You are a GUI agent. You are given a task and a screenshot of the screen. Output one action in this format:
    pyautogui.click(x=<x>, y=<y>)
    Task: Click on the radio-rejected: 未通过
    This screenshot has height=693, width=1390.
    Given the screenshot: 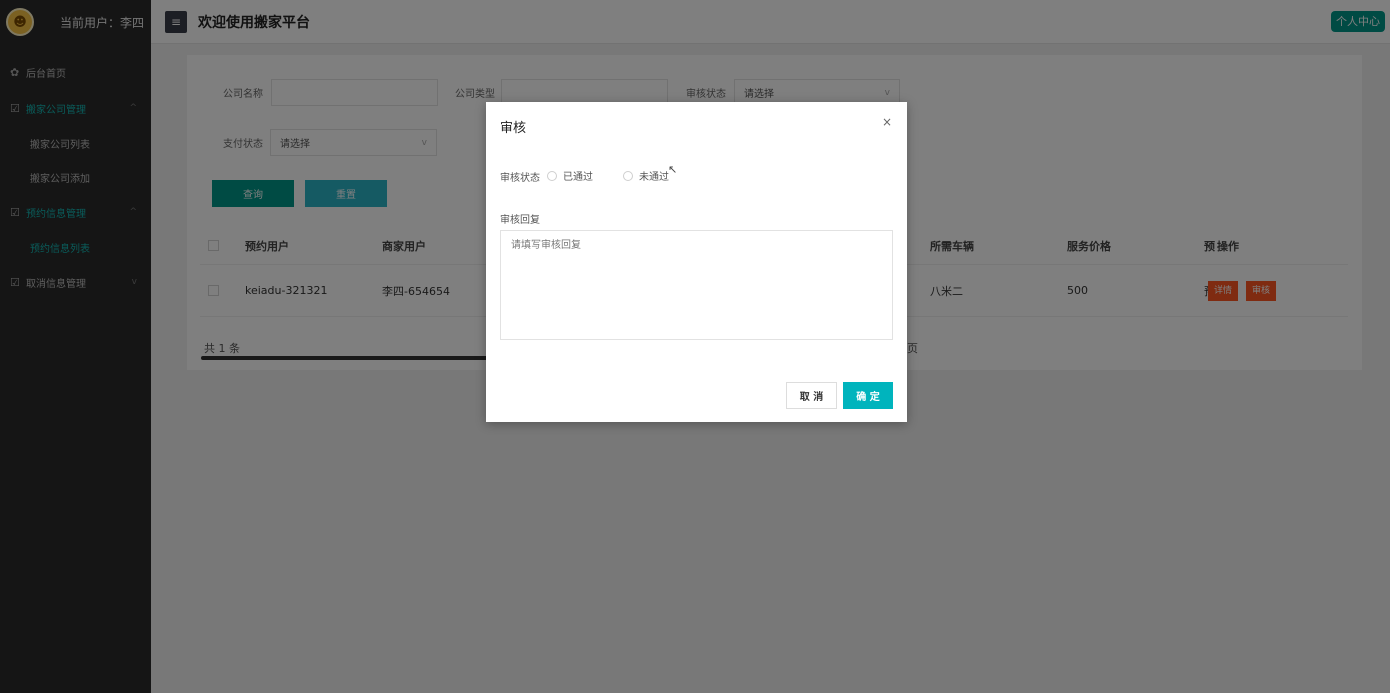 What is the action you would take?
    pyautogui.click(x=646, y=175)
    